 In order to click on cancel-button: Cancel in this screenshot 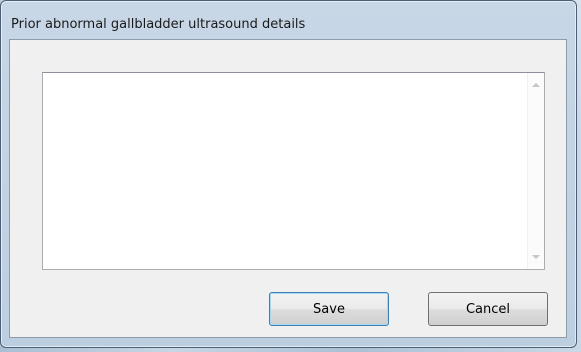, I will do `click(488, 309)`.